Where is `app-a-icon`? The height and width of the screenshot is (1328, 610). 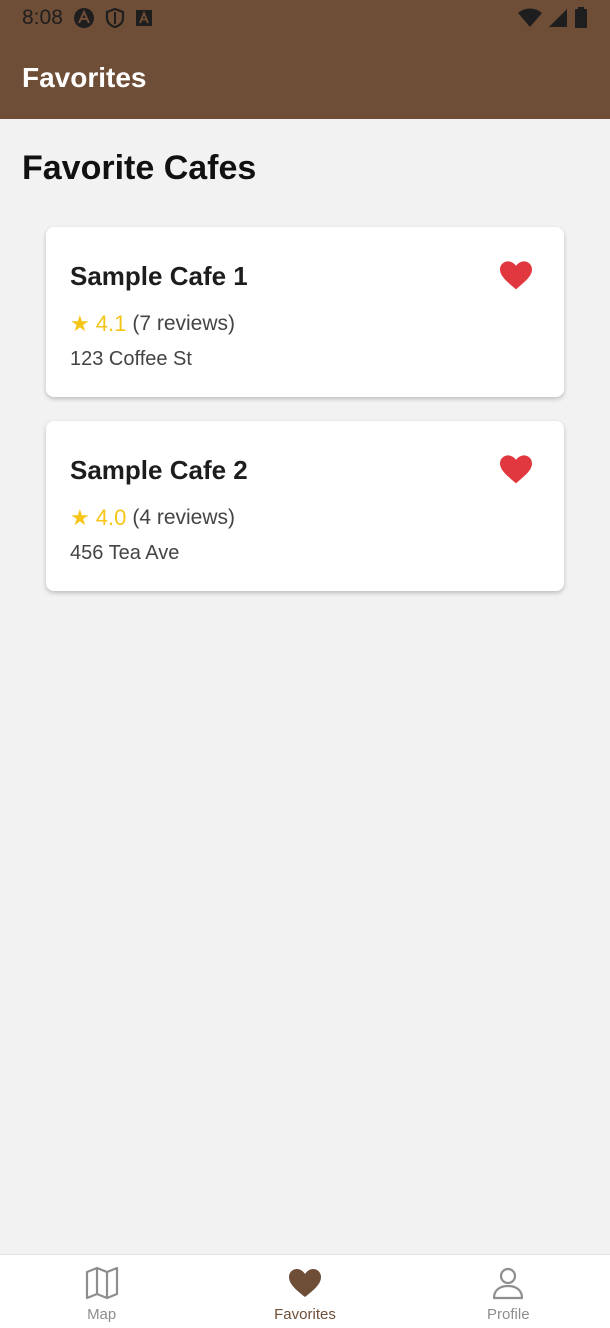
app-a-icon is located at coordinates (84, 18).